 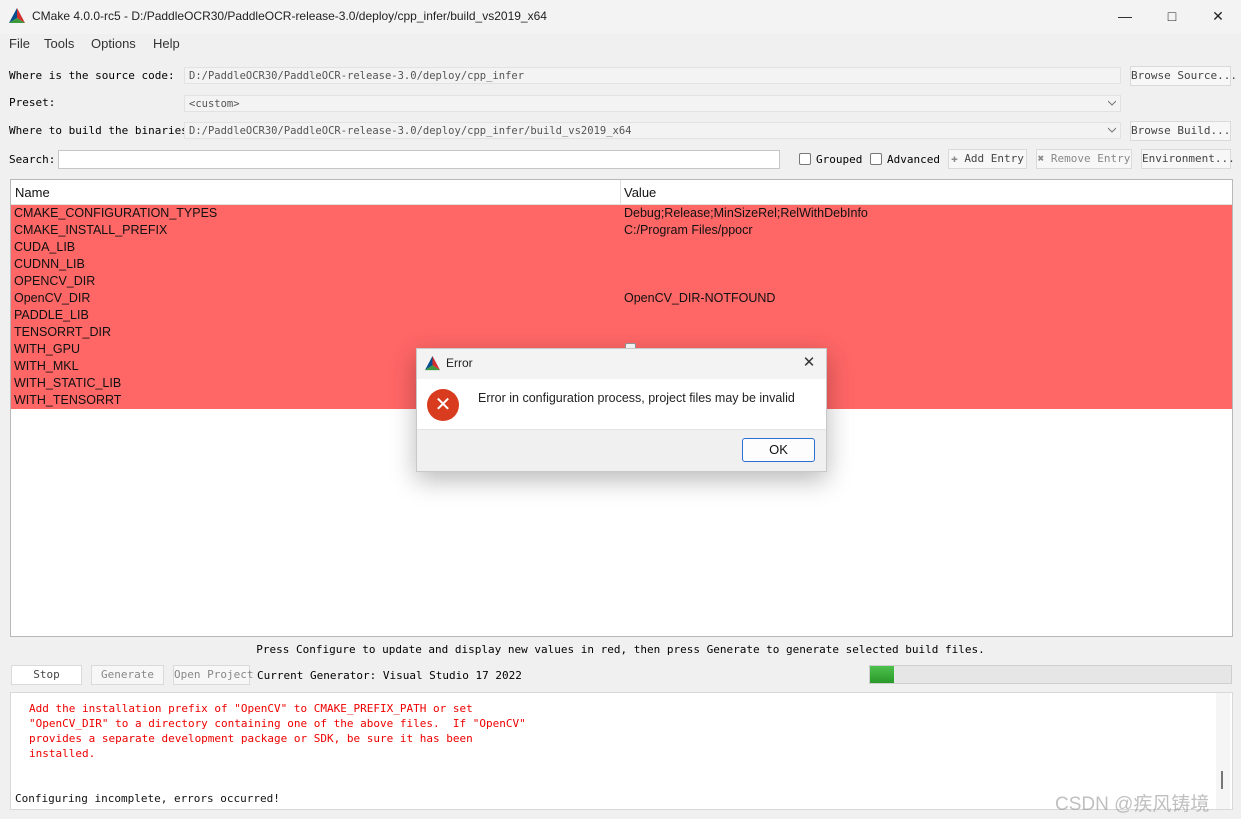 I want to click on entry-name: CUDNN_LIB, so click(x=49, y=264).